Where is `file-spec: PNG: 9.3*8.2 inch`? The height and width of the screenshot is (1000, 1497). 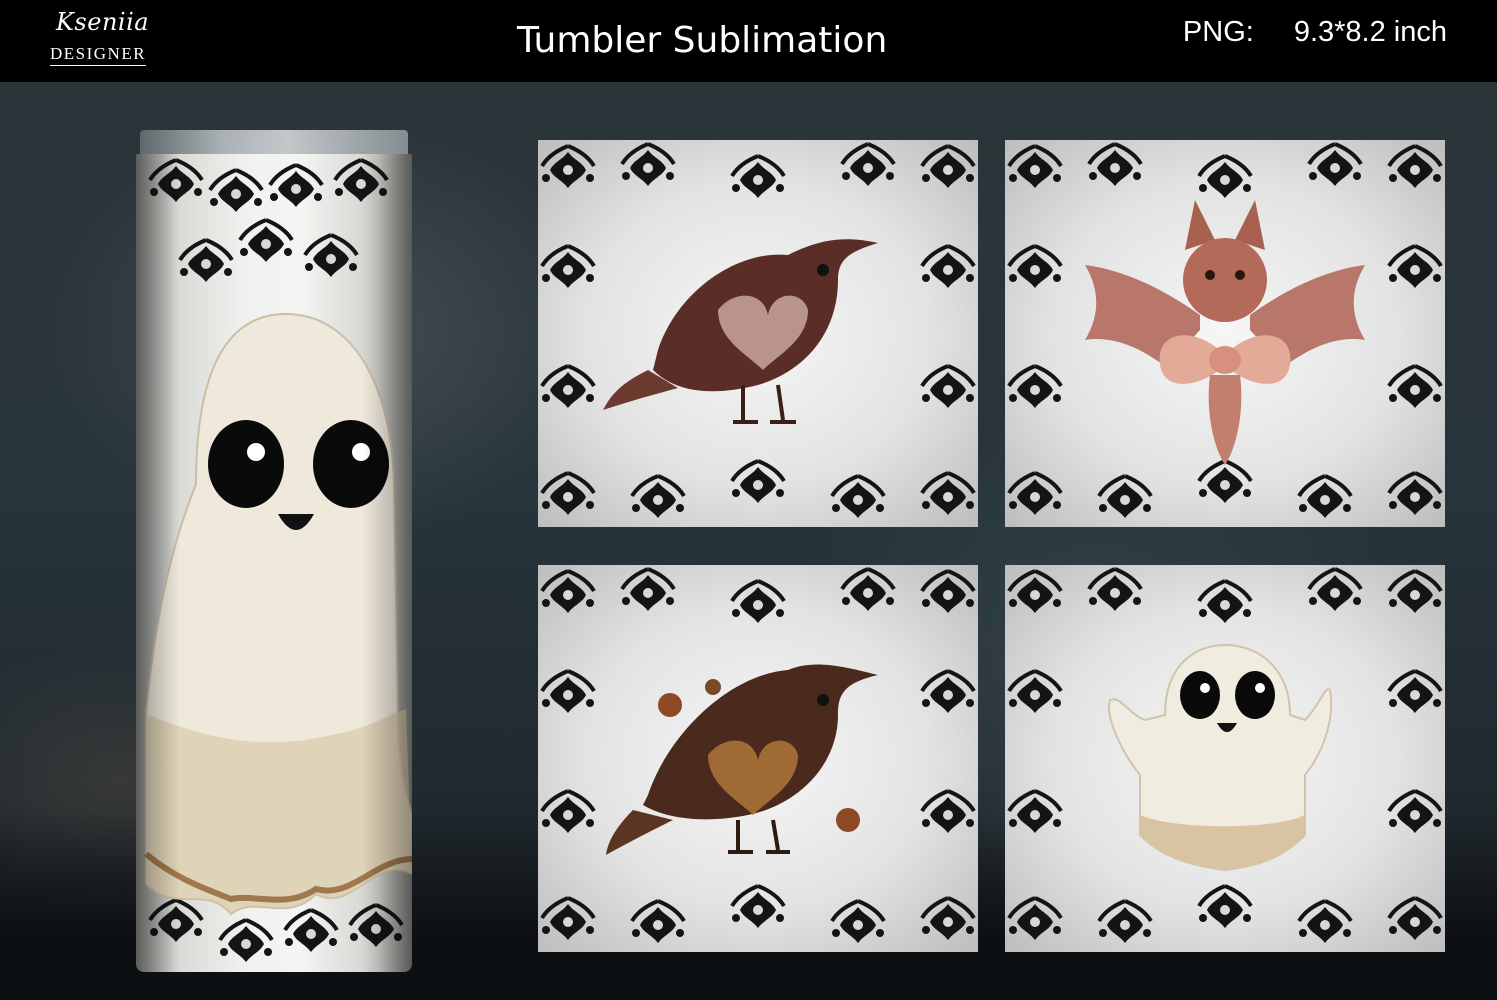
file-spec: PNG: 9.3*8.2 inch is located at coordinates (1315, 32).